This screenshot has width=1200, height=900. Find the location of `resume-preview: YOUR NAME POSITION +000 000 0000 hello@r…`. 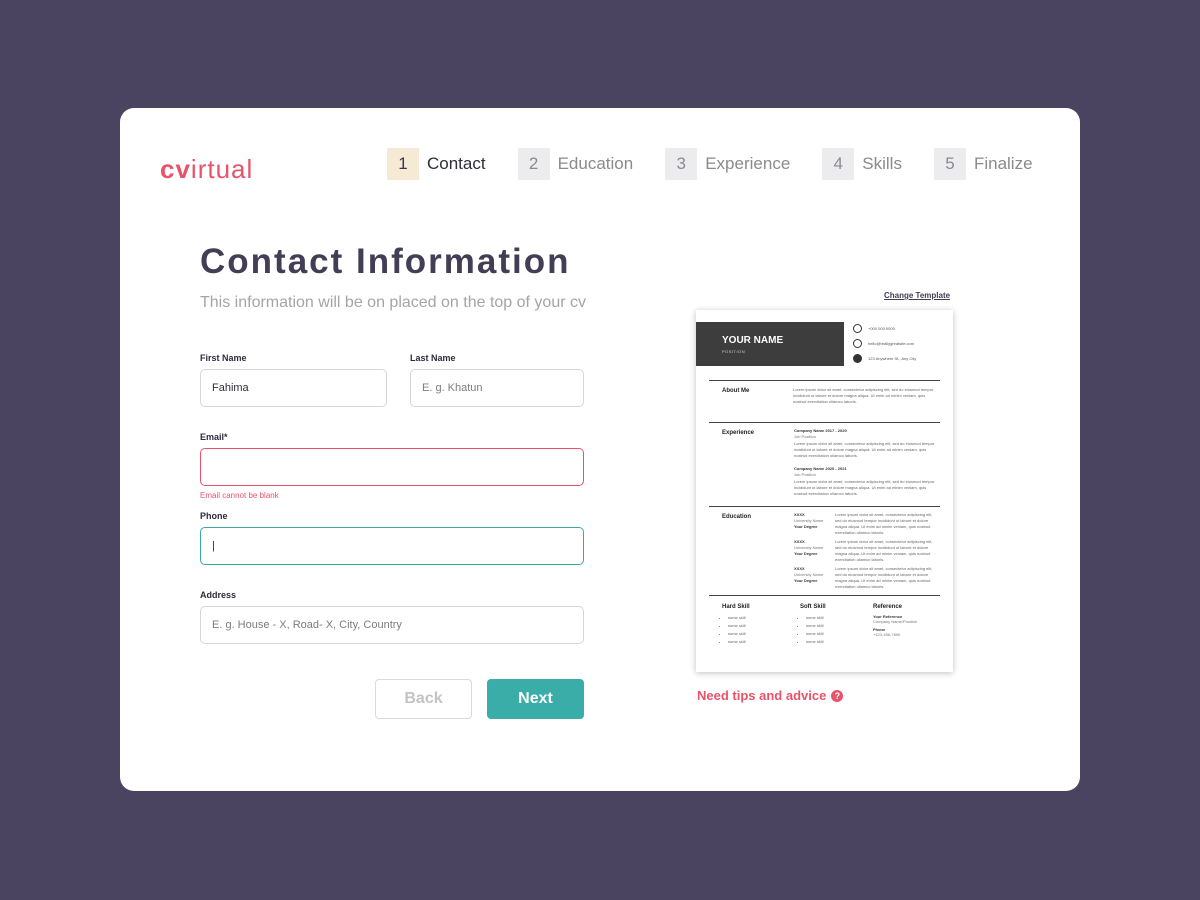

resume-preview: YOUR NAME POSITION +000 000 0000 hello@r… is located at coordinates (824, 491).